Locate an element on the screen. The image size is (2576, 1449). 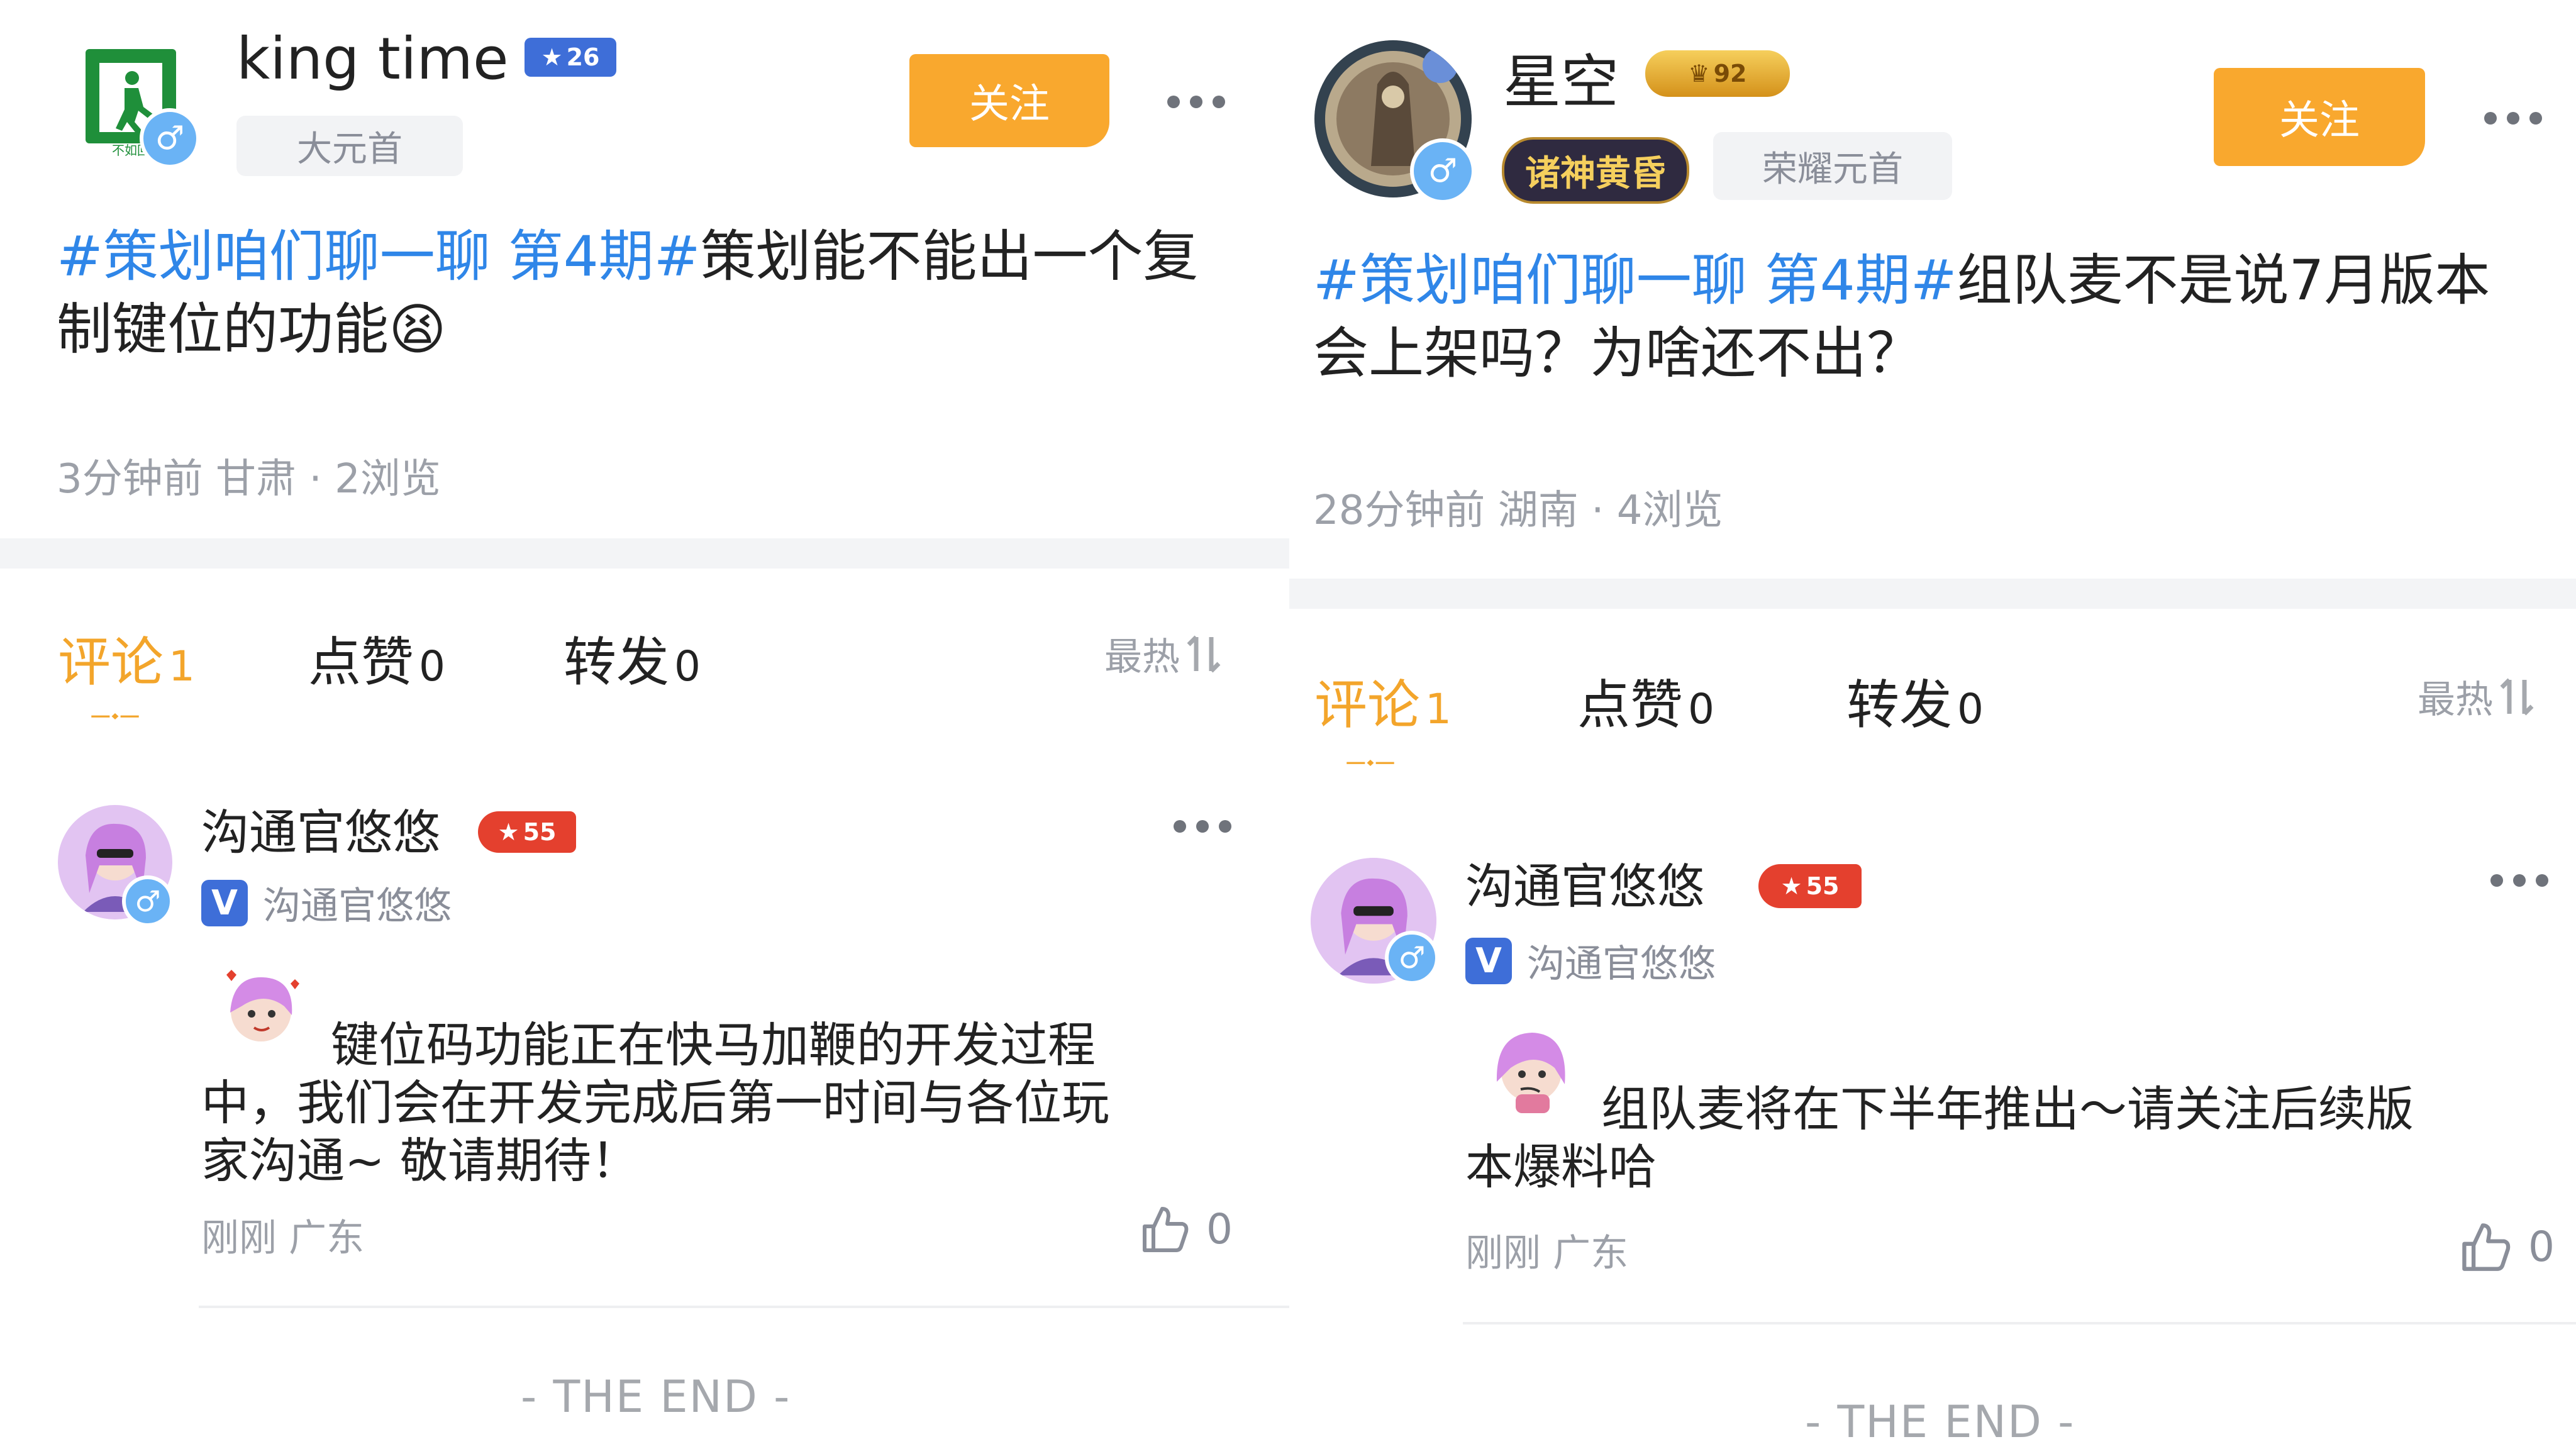
post-meta: 3分钟前 甘肃 · 2浏览 is located at coordinates (249, 479).